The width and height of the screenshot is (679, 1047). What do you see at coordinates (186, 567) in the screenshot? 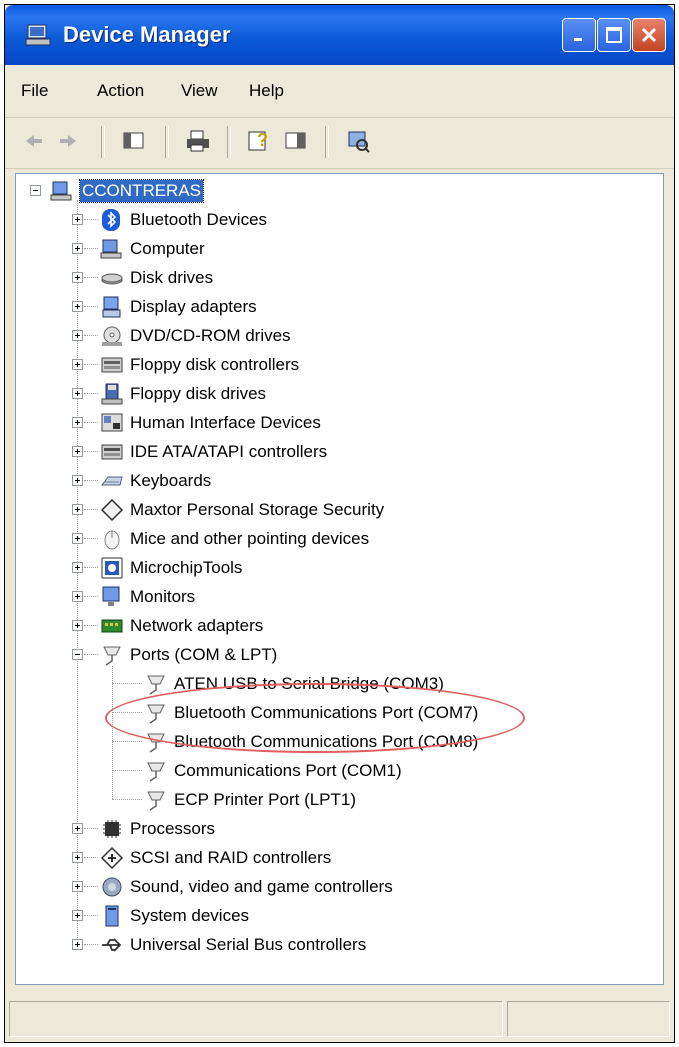
I see `tree-category-label: MicrochipTools` at bounding box center [186, 567].